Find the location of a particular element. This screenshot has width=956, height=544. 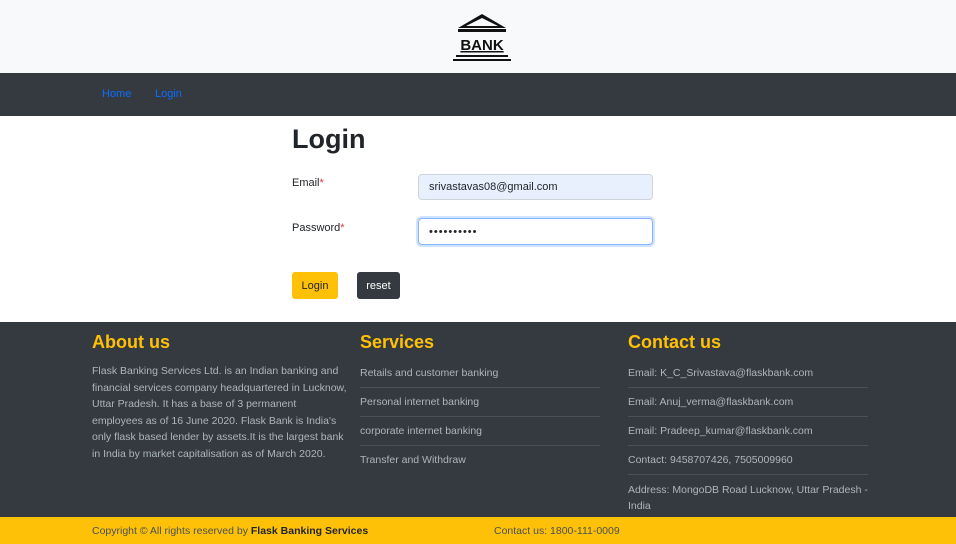

contact-heading: Contact us is located at coordinates (675, 342).